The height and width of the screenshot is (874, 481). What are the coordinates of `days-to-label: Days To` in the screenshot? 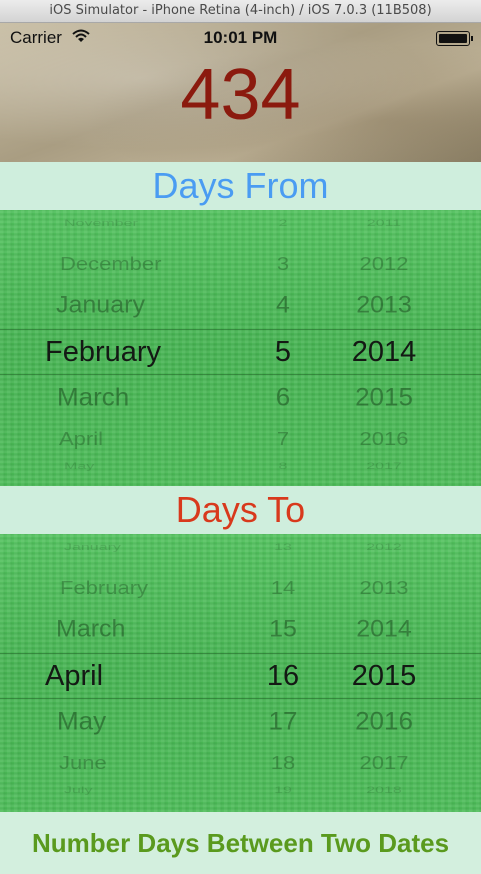 It's located at (240, 510).